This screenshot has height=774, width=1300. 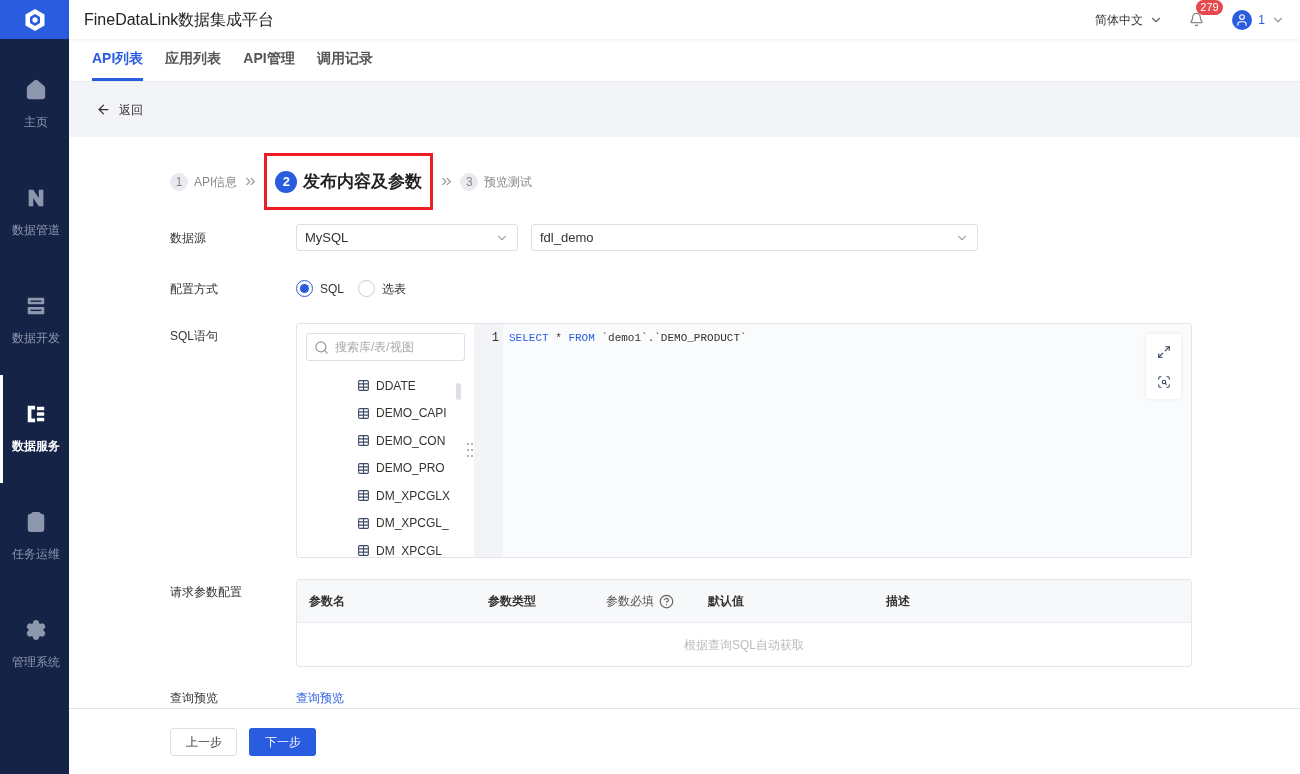 What do you see at coordinates (34, 321) in the screenshot?
I see `sidebar-item: 数据开发` at bounding box center [34, 321].